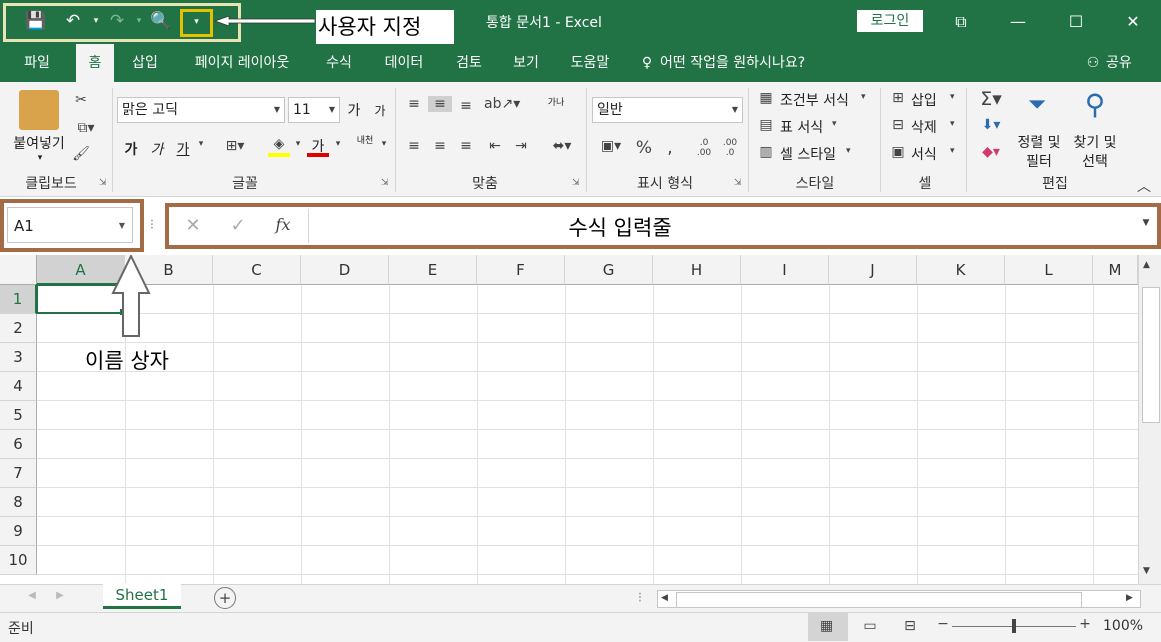 The image size is (1161, 642). Describe the element at coordinates (298, 144) in the screenshot. I see `fill-dropdown-icon: ▾` at that location.